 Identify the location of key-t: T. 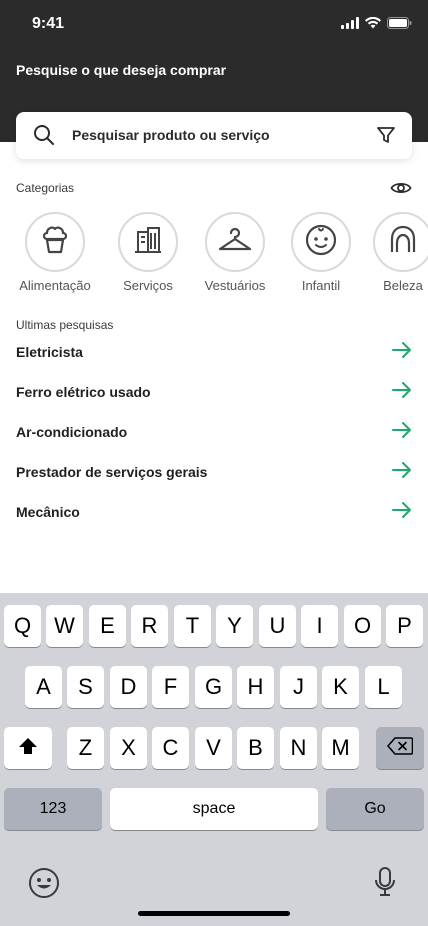
(192, 626).